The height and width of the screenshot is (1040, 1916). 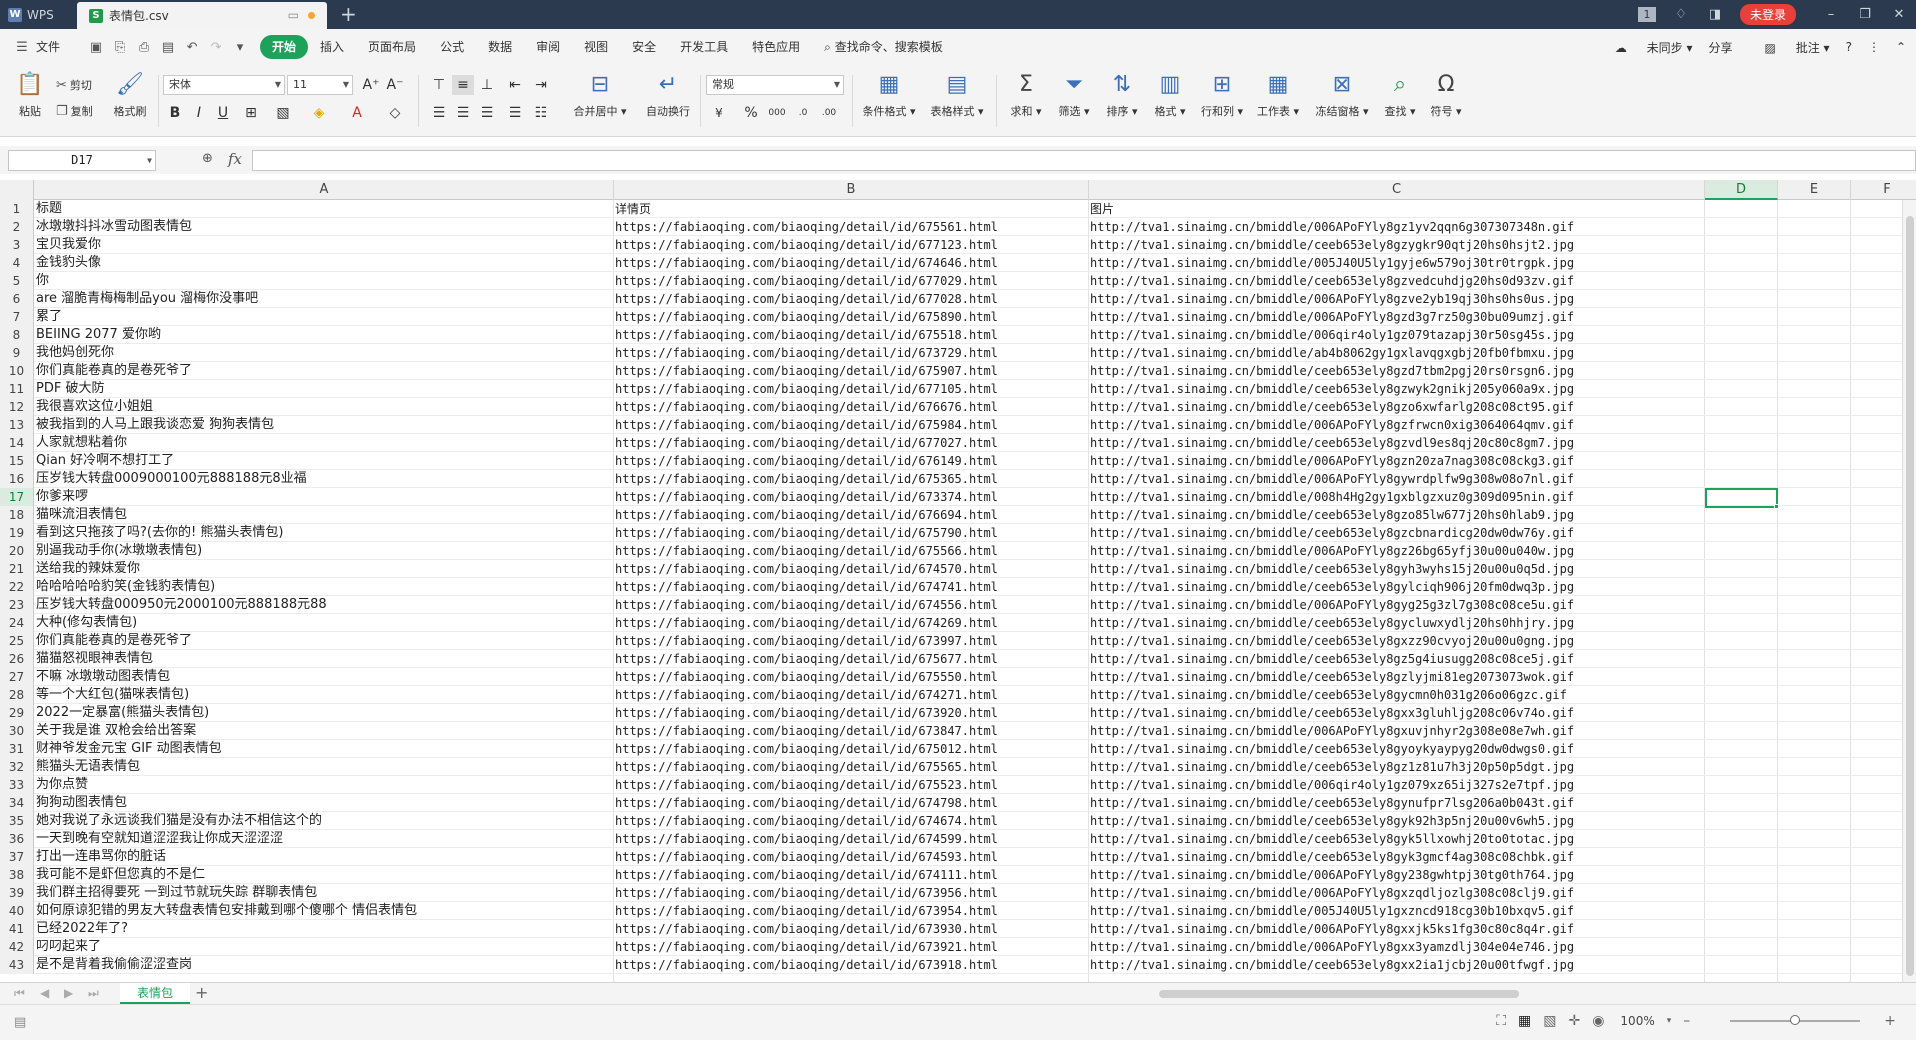 I want to click on row-col-button: ⊞ 行和列 ▾, so click(x=1222, y=101).